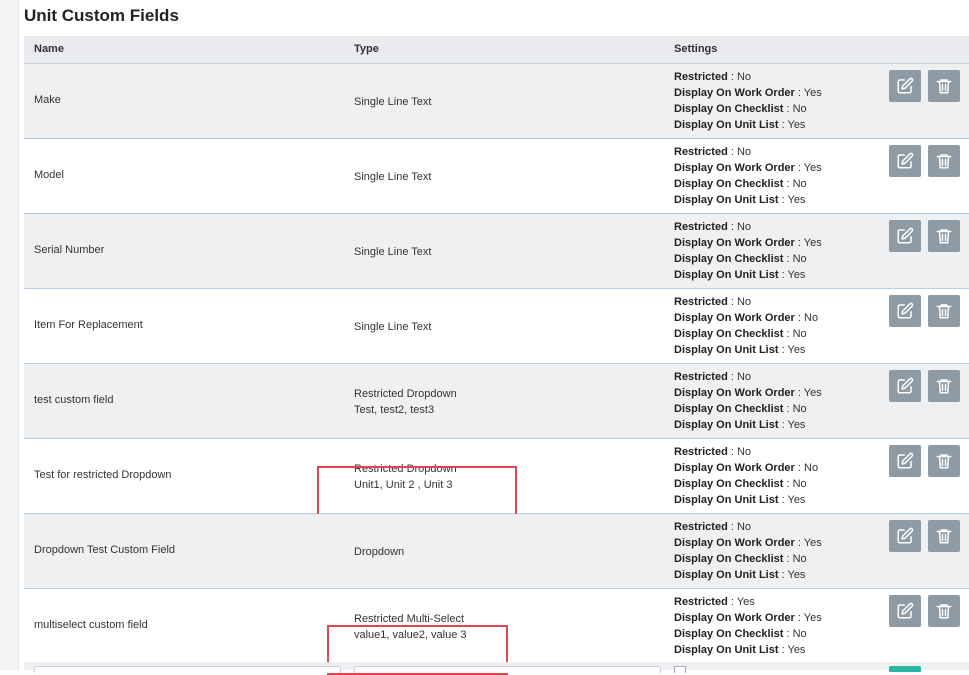 This screenshot has width=969, height=675. I want to click on field-name: Item For Replacement, so click(88, 325).